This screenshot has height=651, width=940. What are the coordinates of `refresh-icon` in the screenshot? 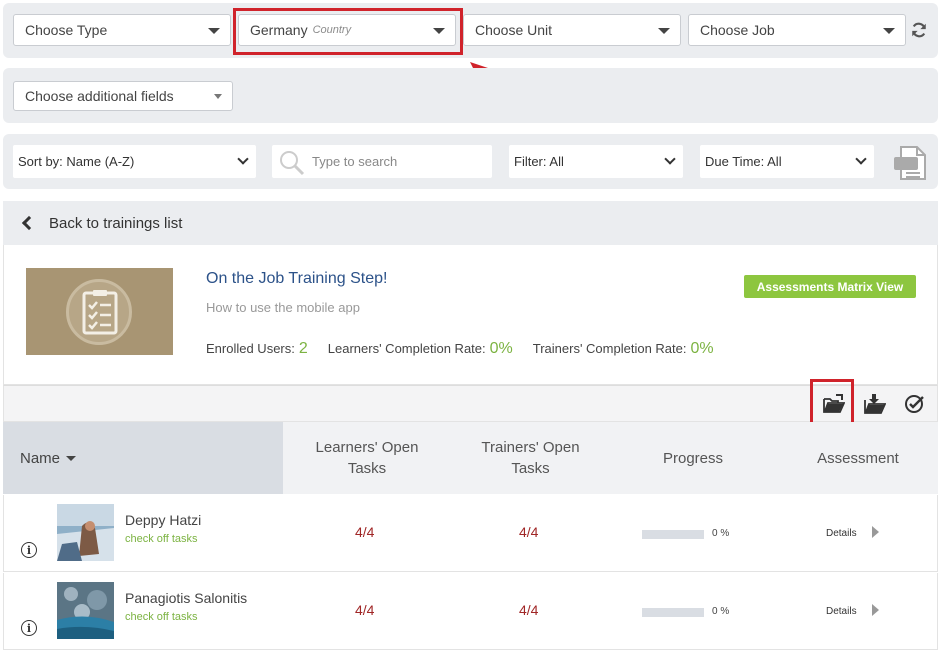 It's located at (919, 30).